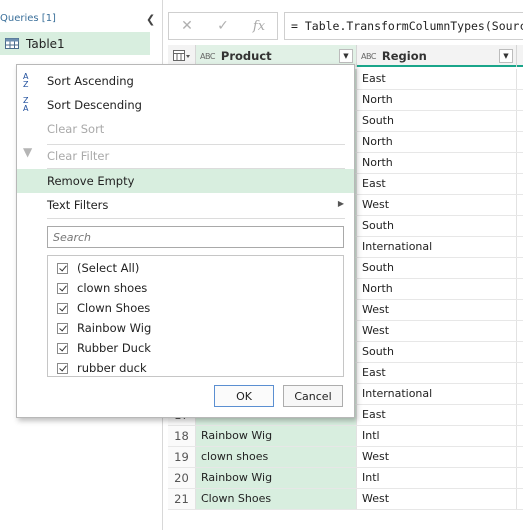 The image size is (523, 530). I want to click on checklist-item: clown shoes, so click(102, 288).